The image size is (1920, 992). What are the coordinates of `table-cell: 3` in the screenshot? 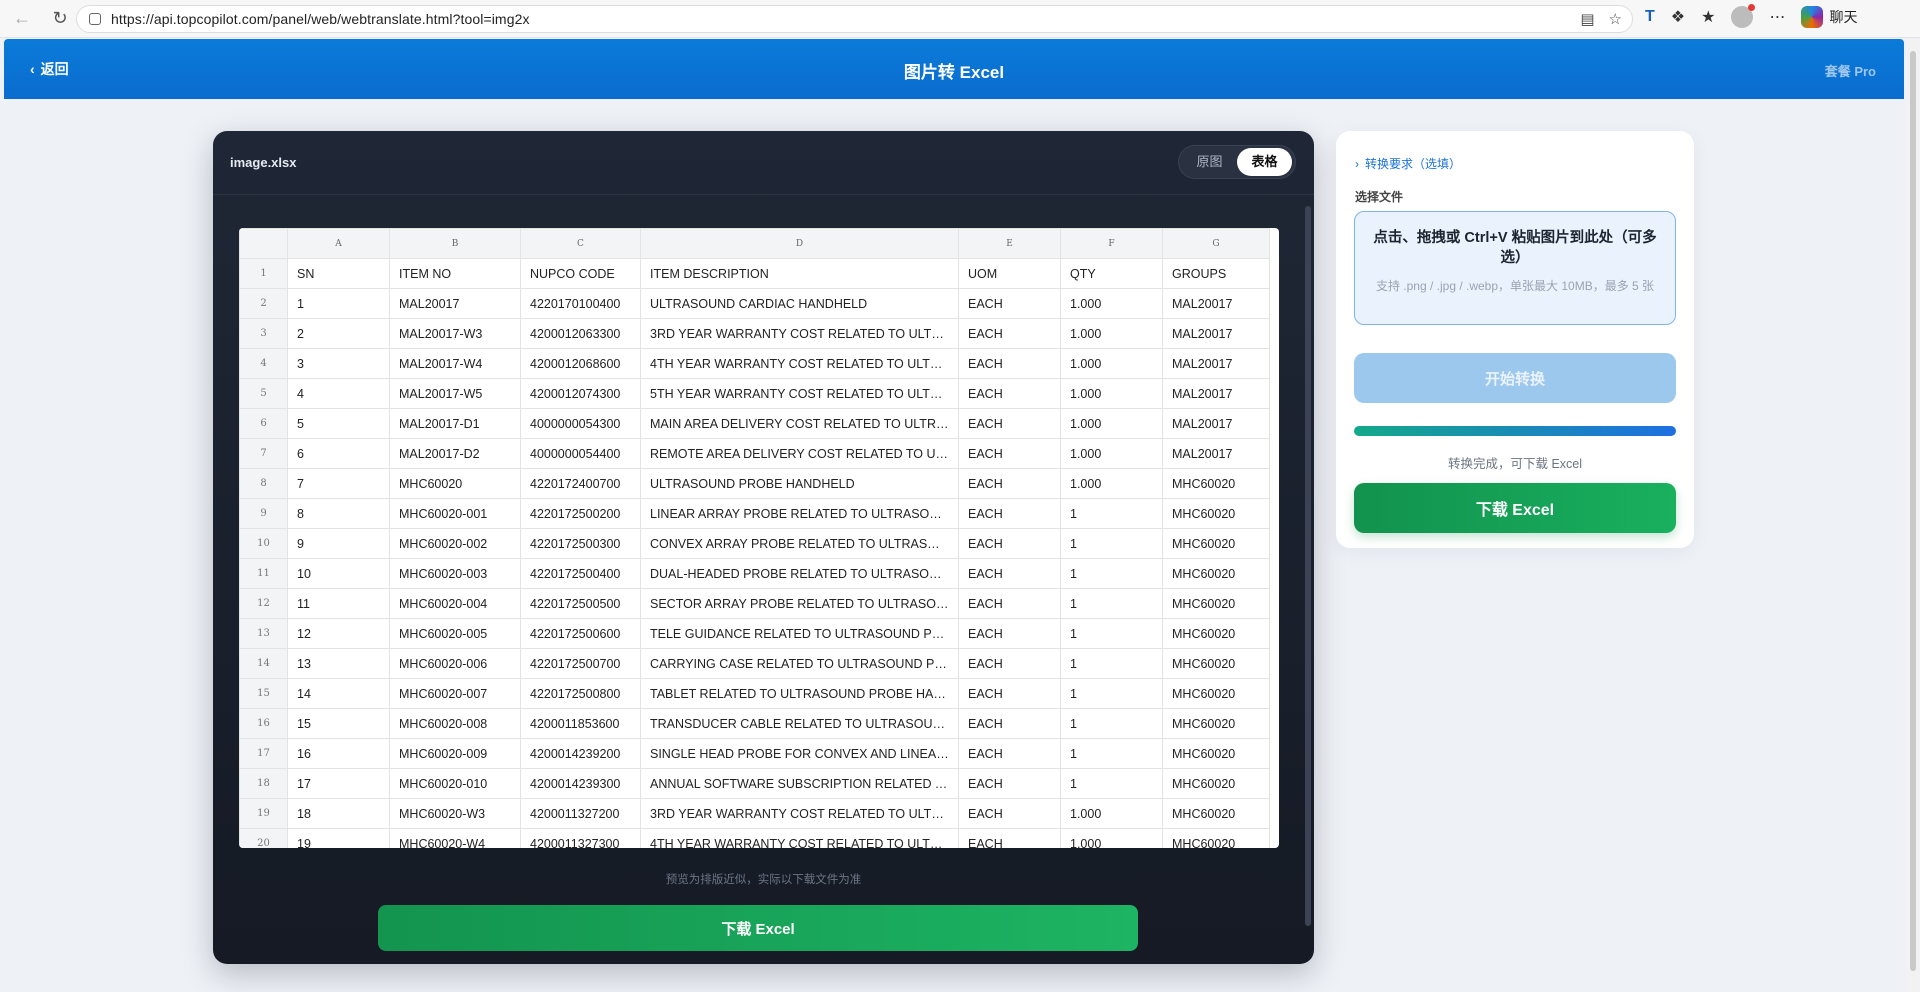 It's located at (338, 363).